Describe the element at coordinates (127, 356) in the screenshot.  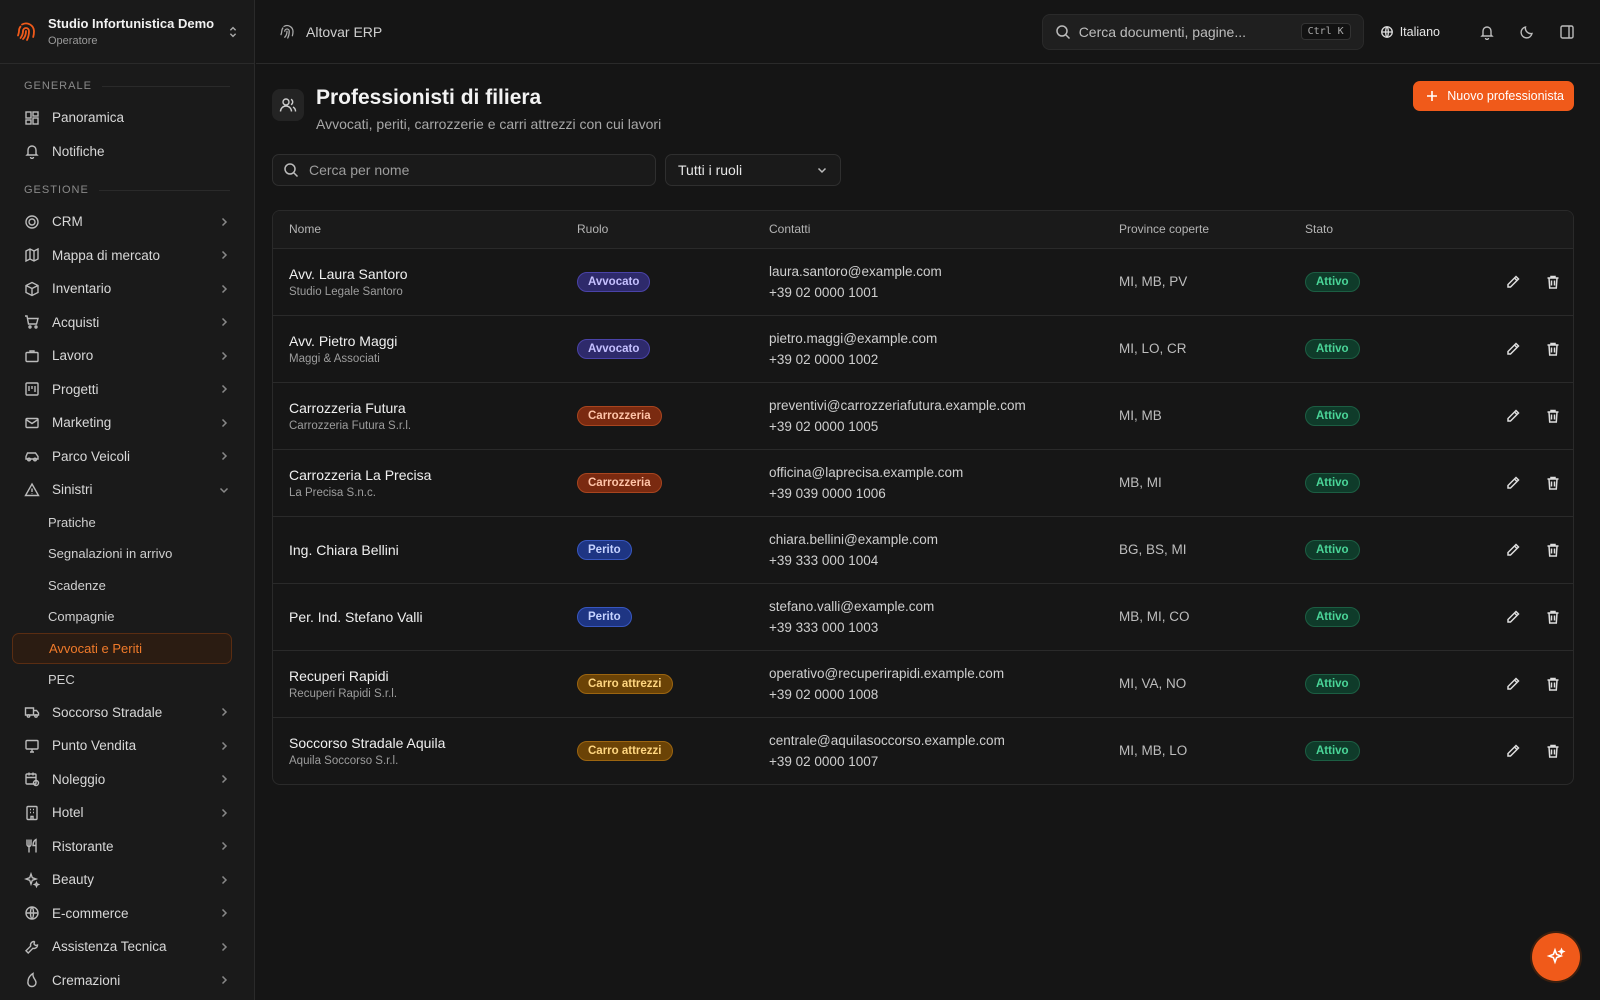
I see `sidebar-item-lavoro: Lavoro` at that location.